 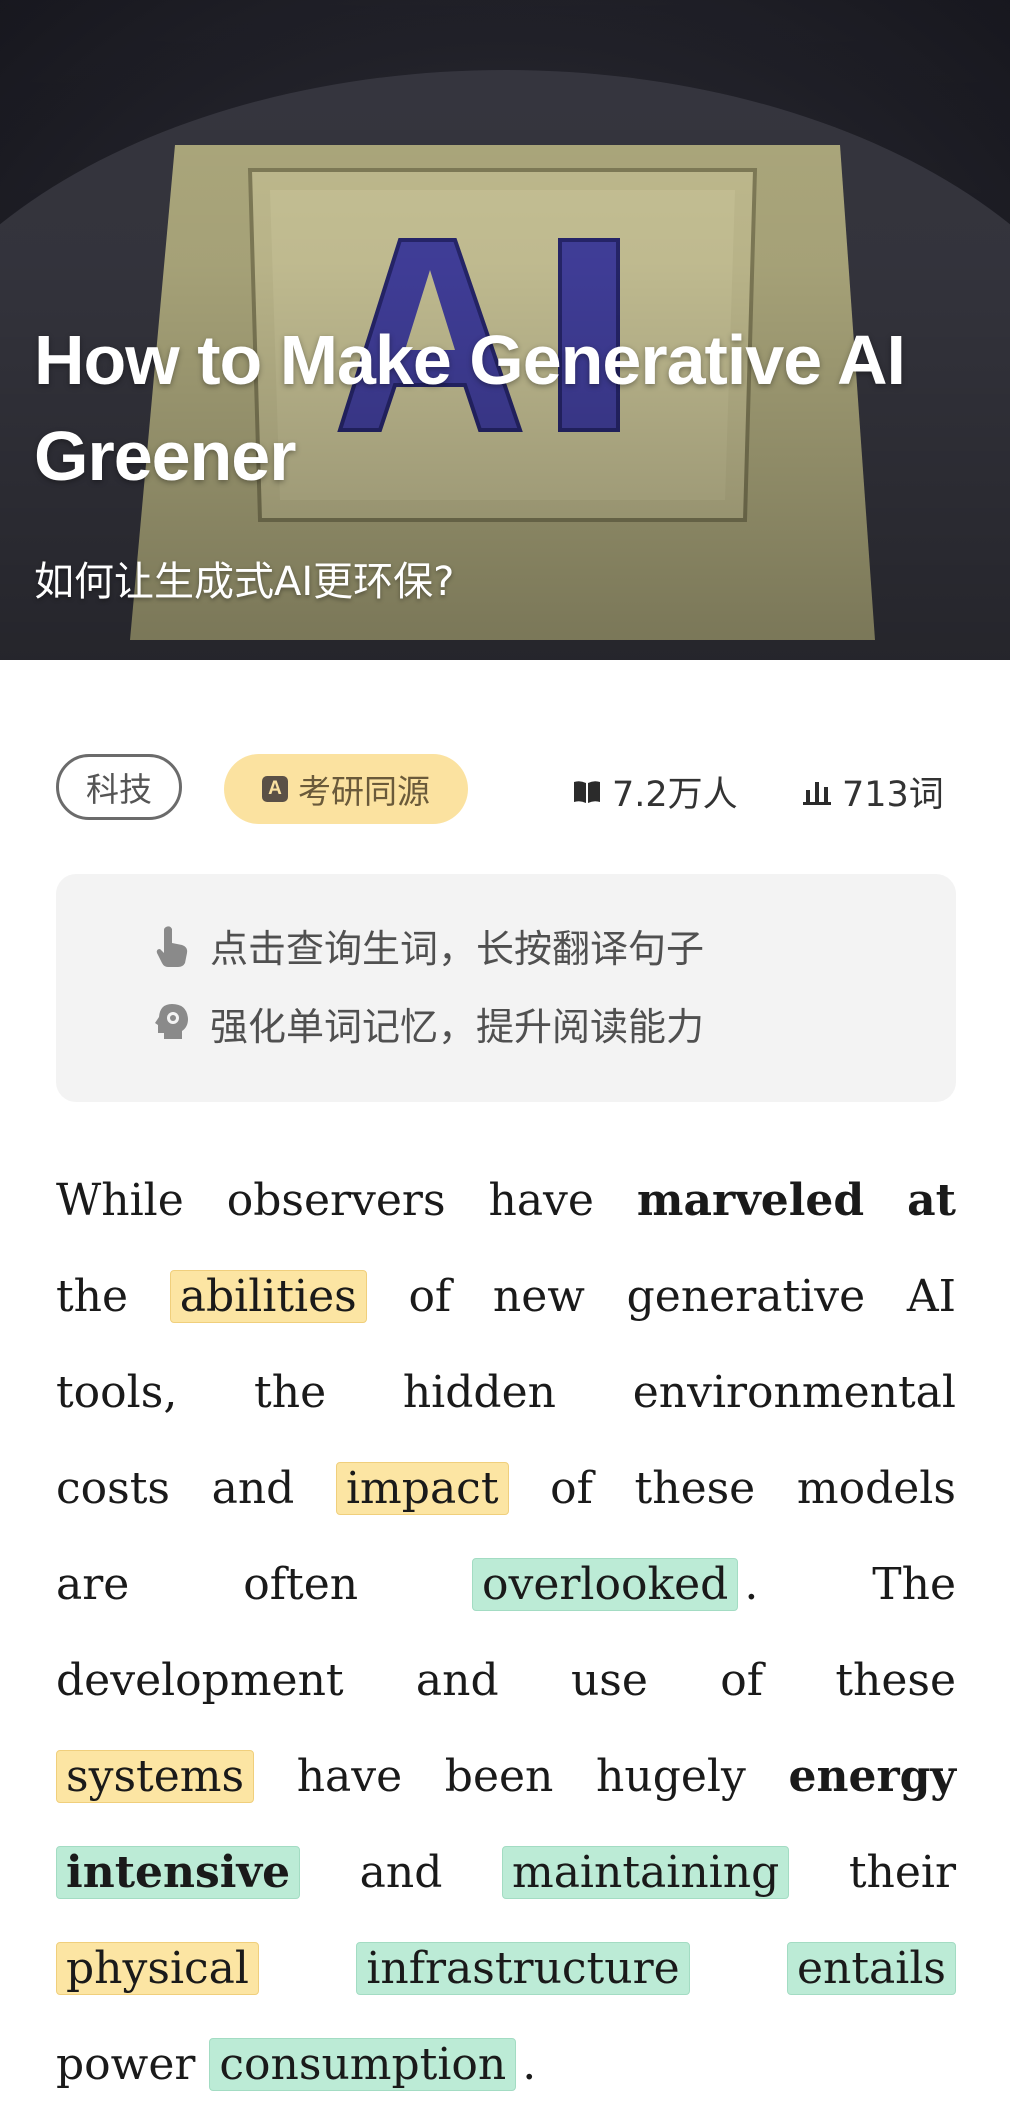 I want to click on article-word: use, so click(x=609, y=1680).